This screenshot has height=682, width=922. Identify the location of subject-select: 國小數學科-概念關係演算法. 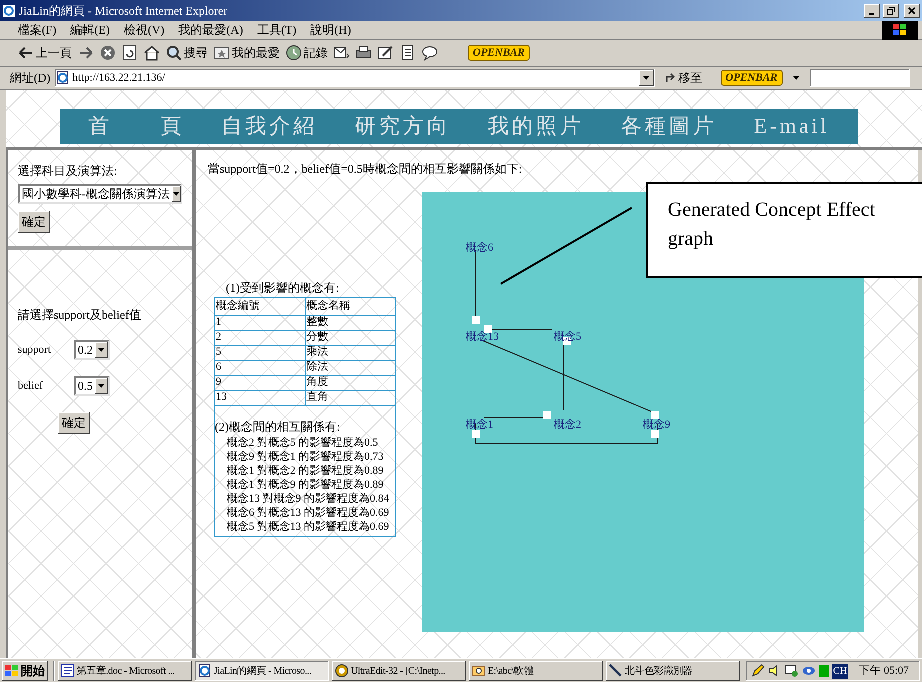
(100, 194).